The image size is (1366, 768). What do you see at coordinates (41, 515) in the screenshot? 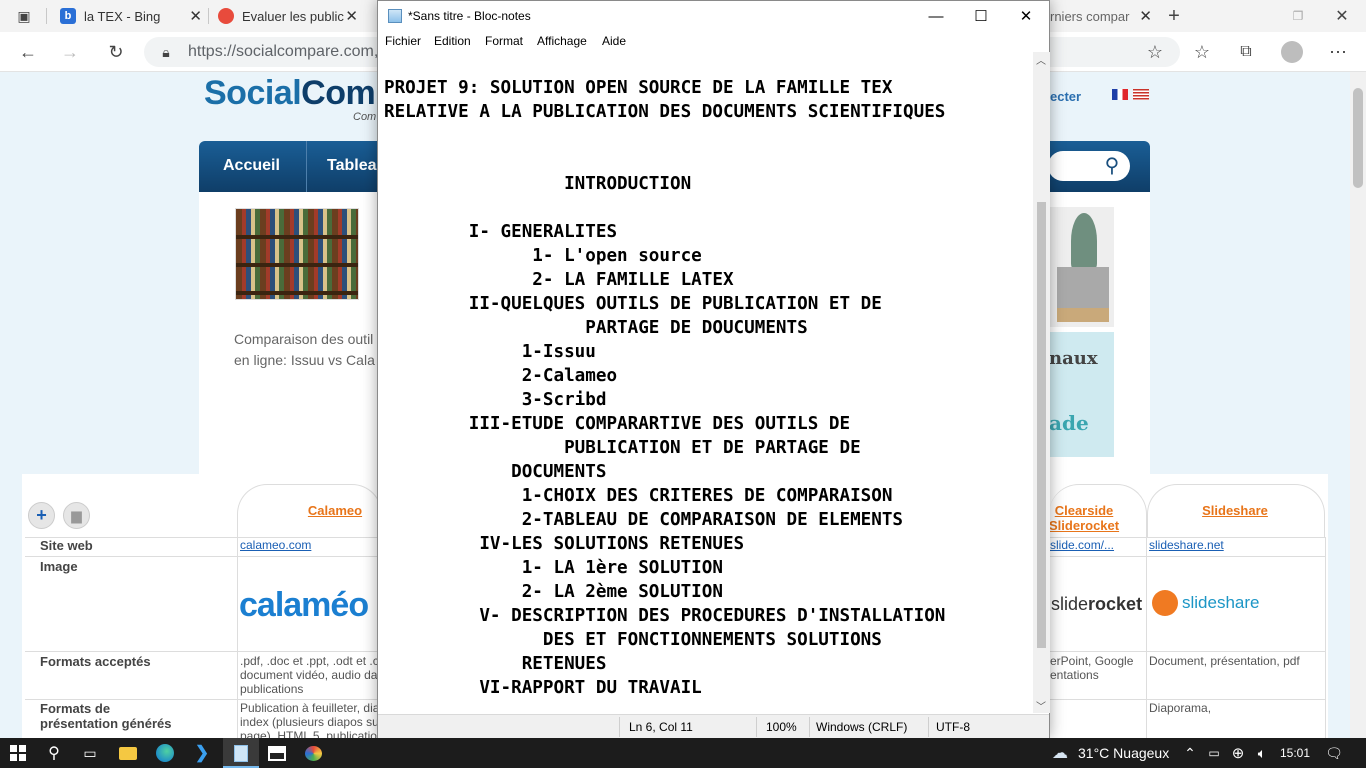
I see `add-column-button: +` at bounding box center [41, 515].